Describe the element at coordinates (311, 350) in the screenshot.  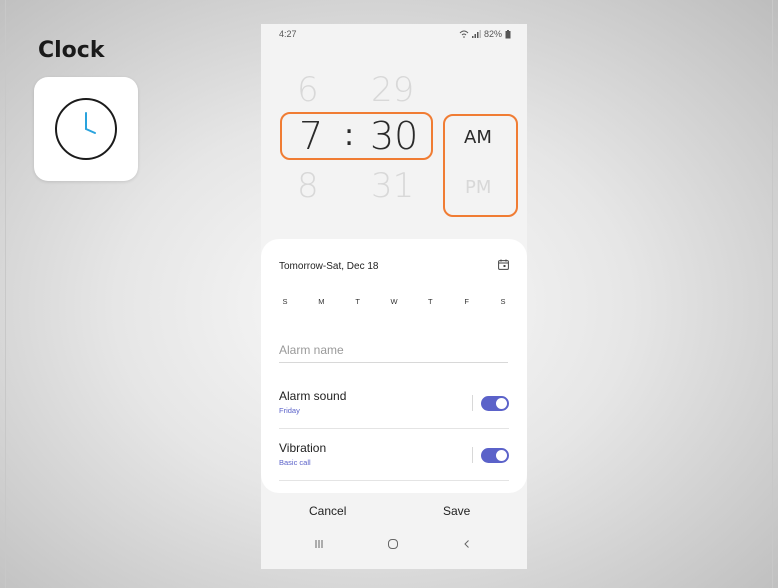
I see `alarm-name-input: Alarm name` at that location.